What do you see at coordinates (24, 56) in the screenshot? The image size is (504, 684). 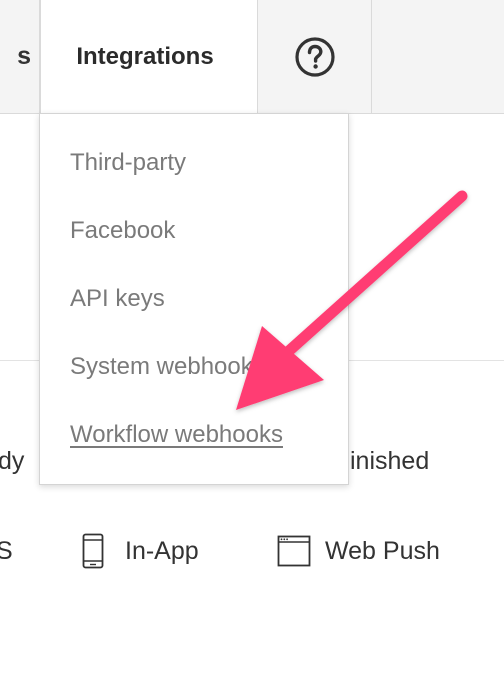 I see `nav-tab-previous-label: s` at bounding box center [24, 56].